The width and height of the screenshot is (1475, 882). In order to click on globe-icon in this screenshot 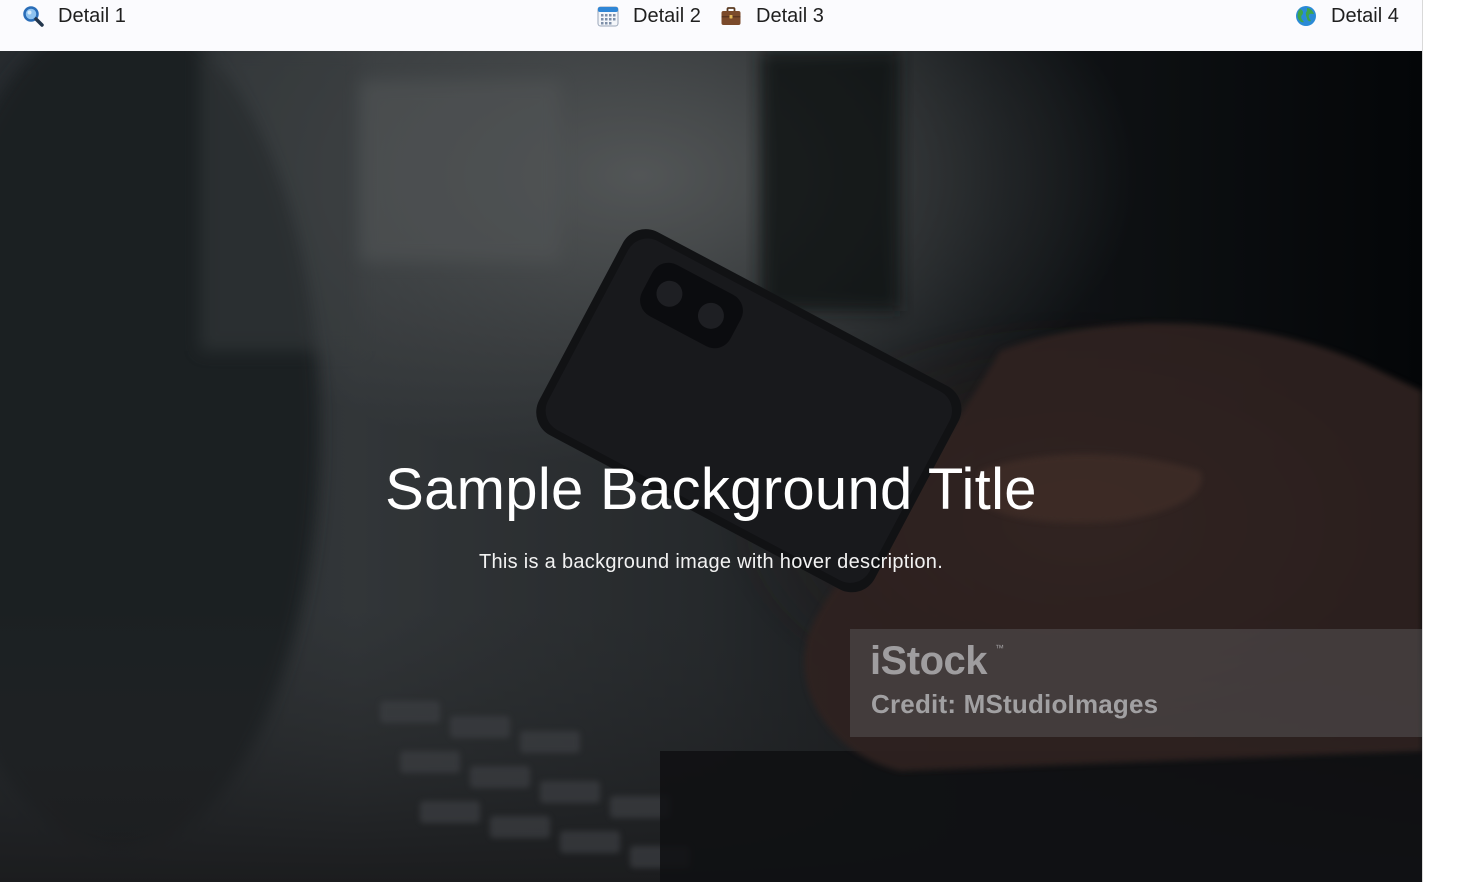, I will do `click(1306, 16)`.